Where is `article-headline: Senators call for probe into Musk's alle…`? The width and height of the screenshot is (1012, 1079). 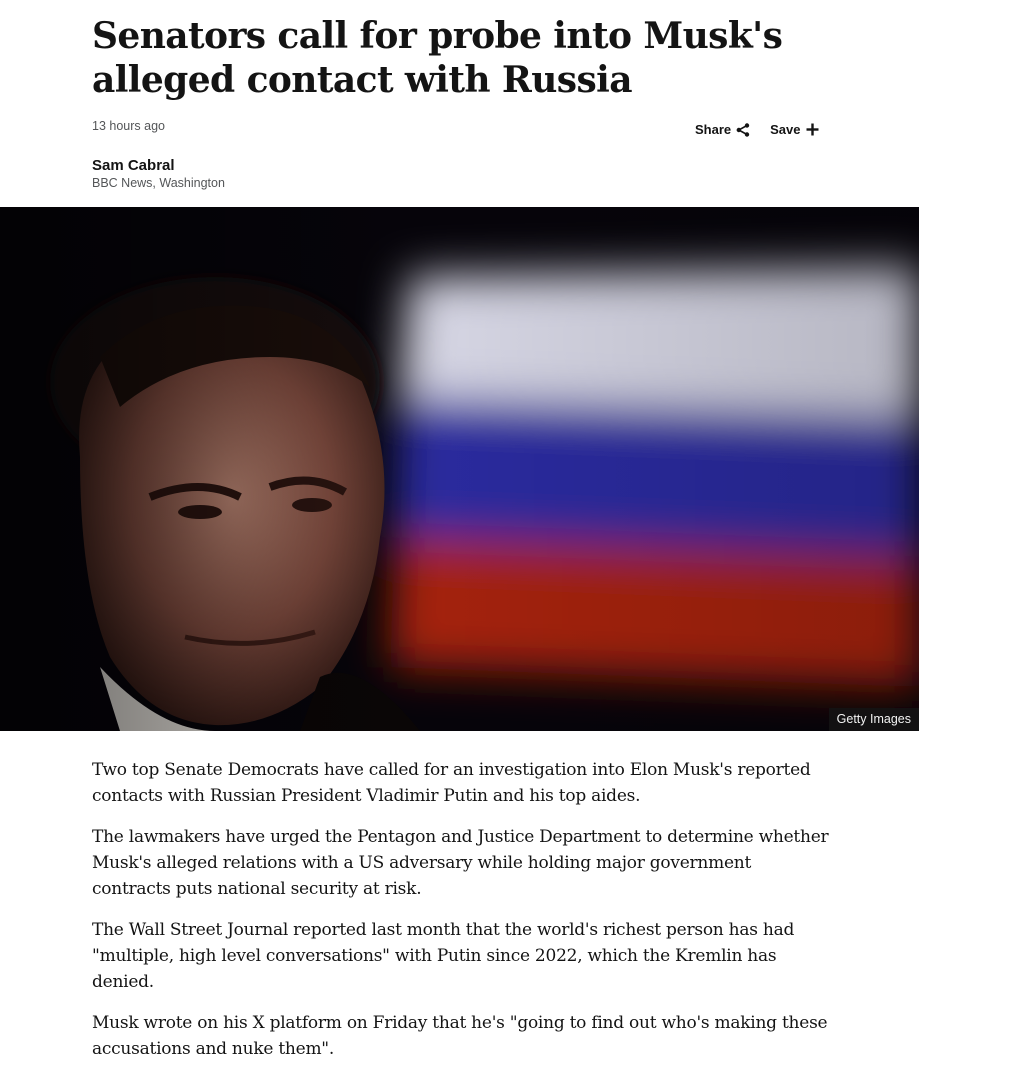 article-headline: Senators call for probe into Musk's alle… is located at coordinates (437, 58).